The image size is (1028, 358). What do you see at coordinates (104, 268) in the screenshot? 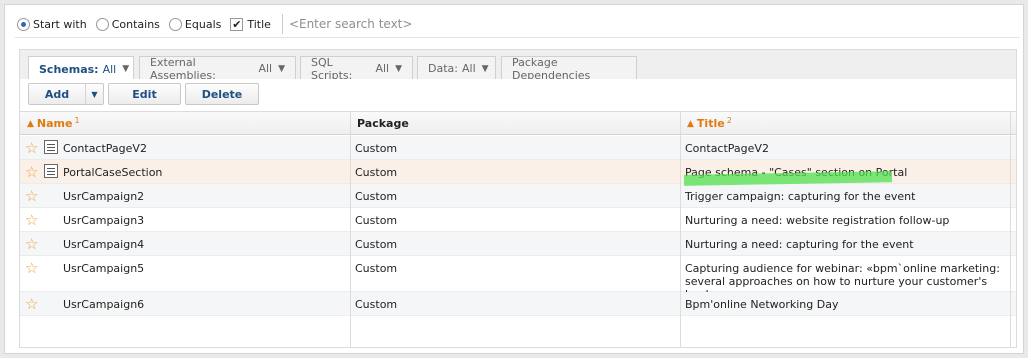
I see `schema-name: UsrCampaign5` at bounding box center [104, 268].